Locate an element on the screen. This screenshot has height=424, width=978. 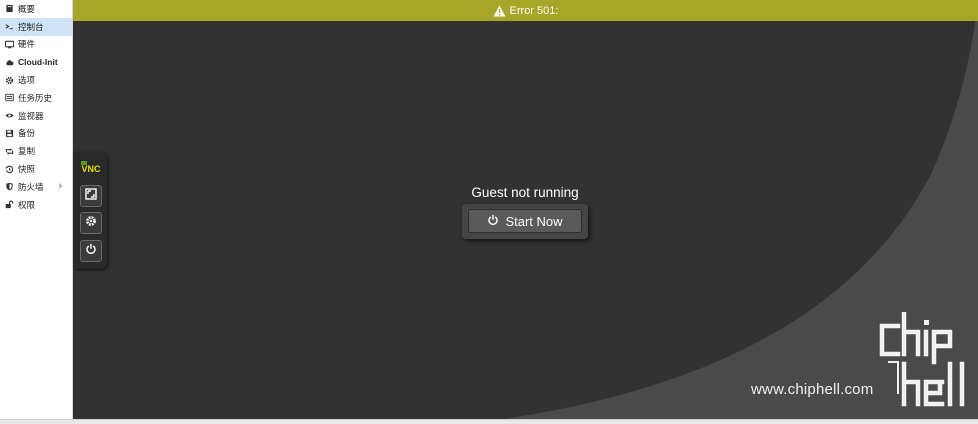
floppy-icon is located at coordinates (9, 133).